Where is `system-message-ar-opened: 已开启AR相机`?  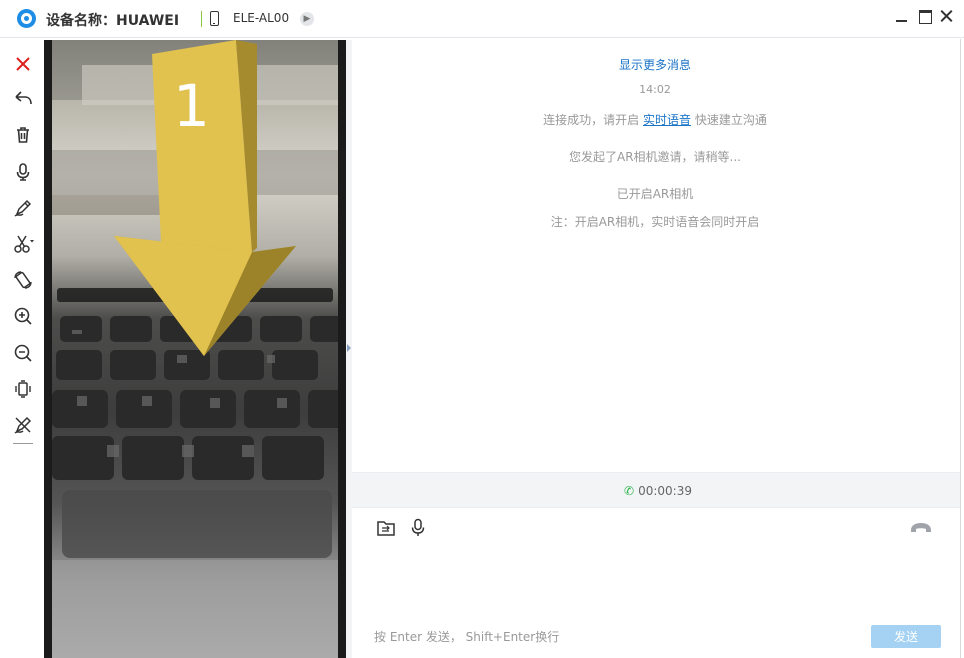 system-message-ar-opened: 已开启AR相机 is located at coordinates (655, 194).